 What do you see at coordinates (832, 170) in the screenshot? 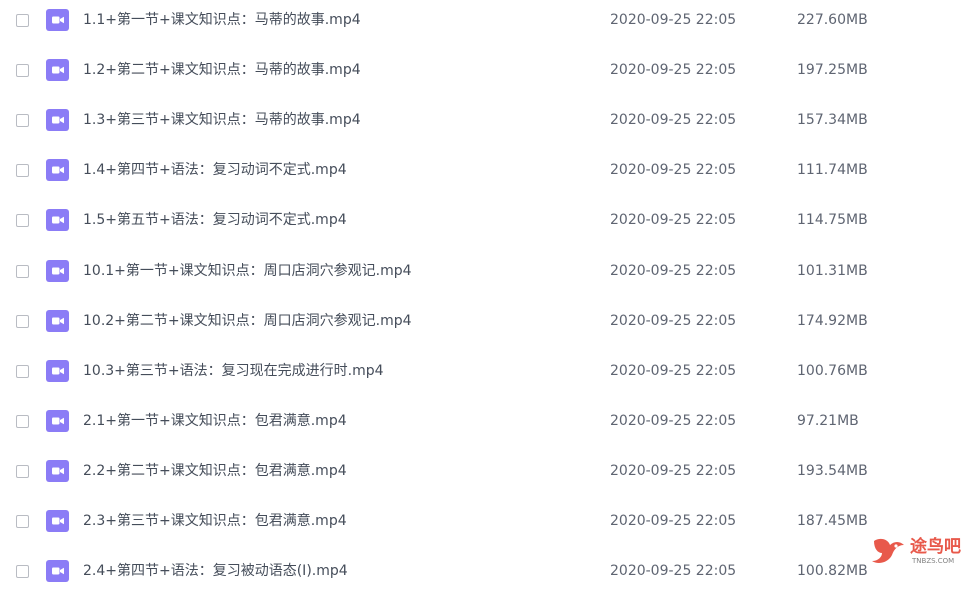
I see `file-size: 111.74MB` at bounding box center [832, 170].